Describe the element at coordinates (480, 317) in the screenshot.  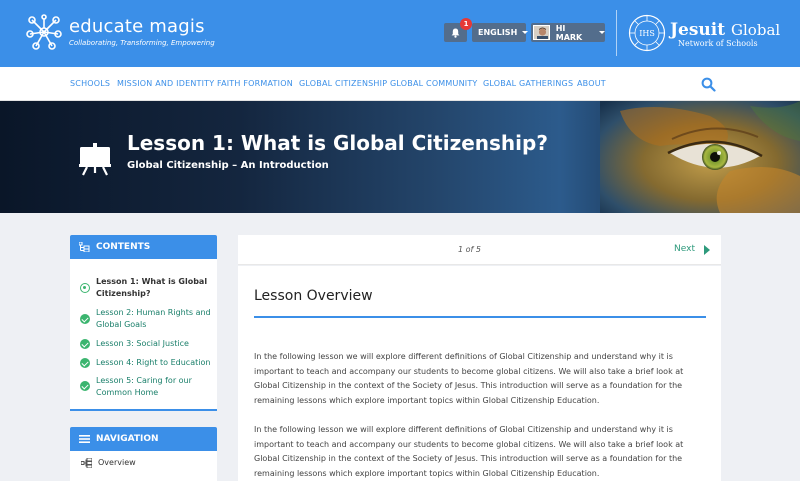
I see `heading-divider` at that location.